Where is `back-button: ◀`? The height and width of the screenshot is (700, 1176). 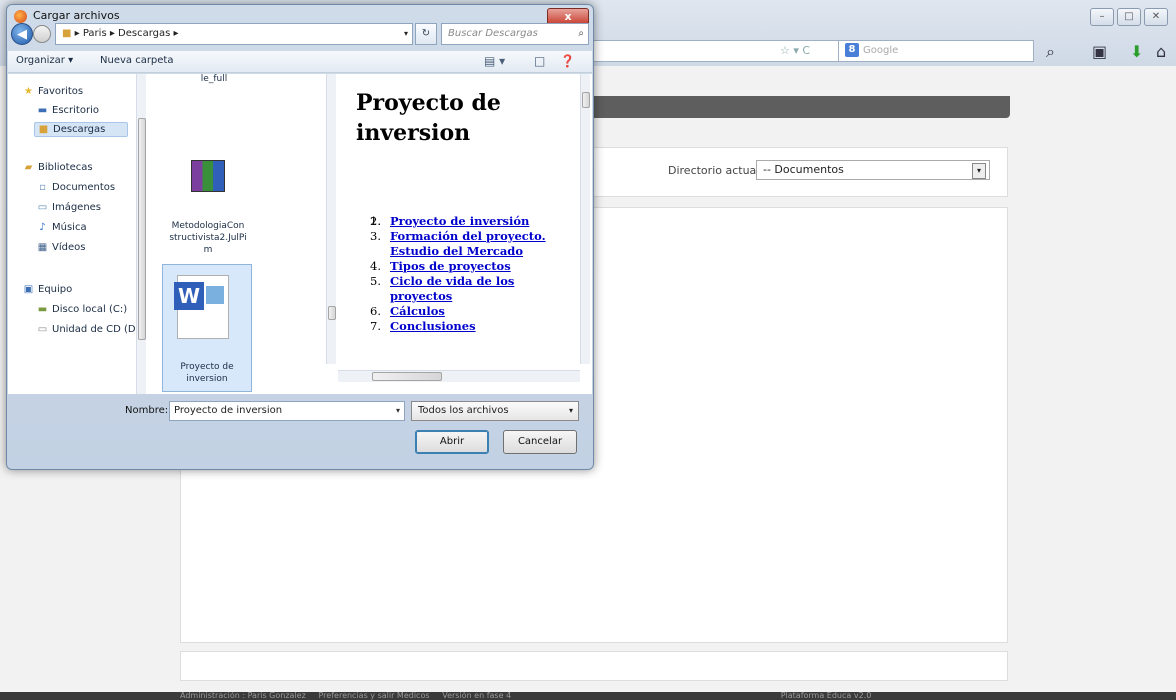
back-button: ◀ is located at coordinates (22, 34).